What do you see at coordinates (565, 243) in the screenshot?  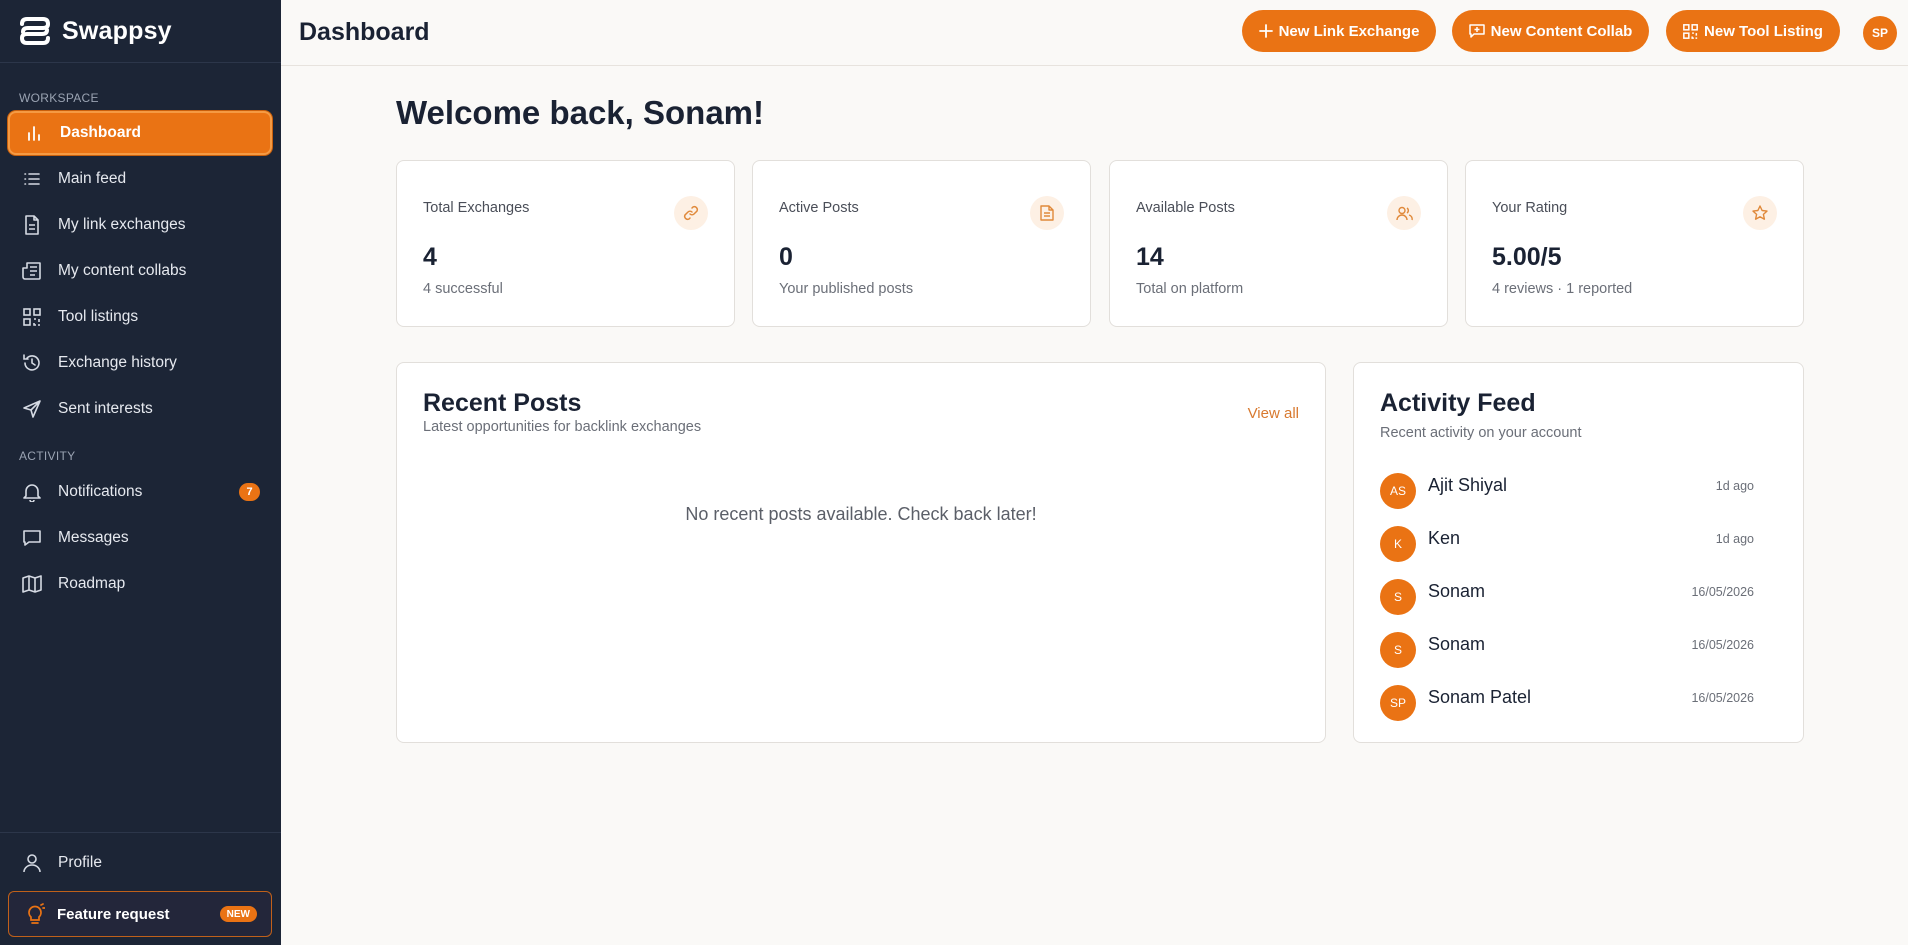 I see `stat-card-total-exchanges: Total Exchanges 4 4 successful` at bounding box center [565, 243].